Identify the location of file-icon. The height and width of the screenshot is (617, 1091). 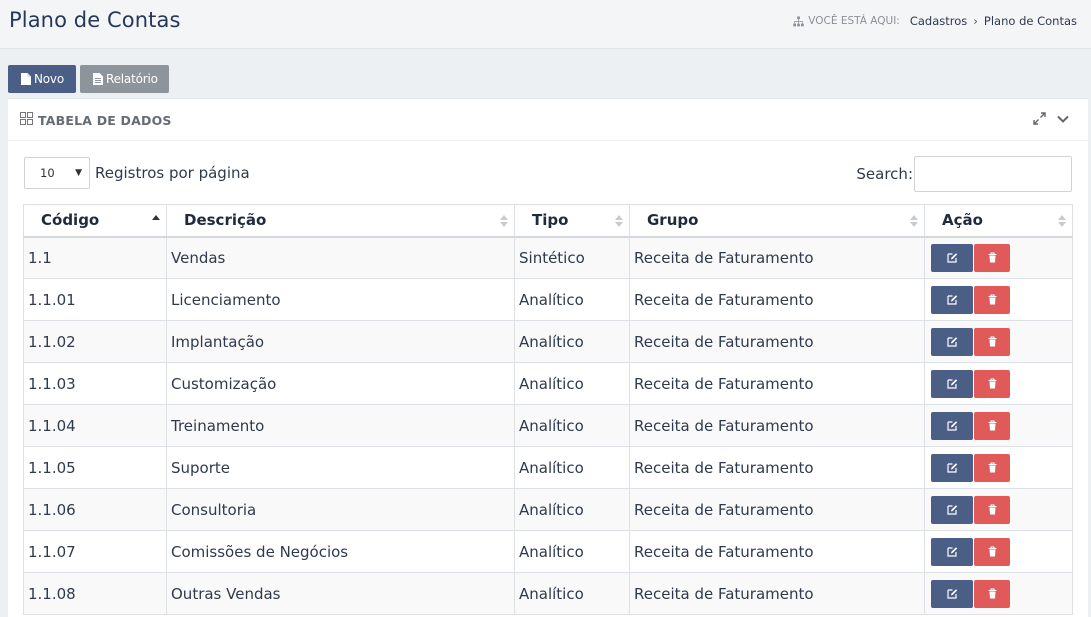
(26, 79).